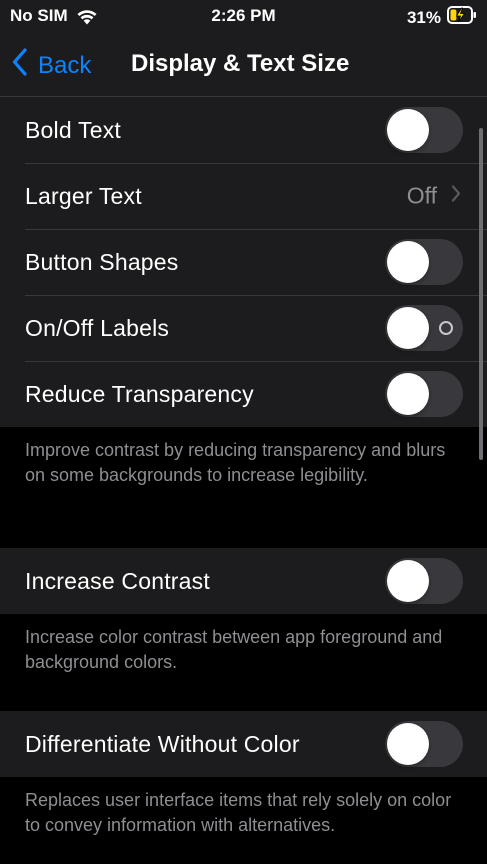 Image resolution: width=487 pixels, height=864 pixels. Describe the element at coordinates (421, 195) in the screenshot. I see `larger-text-value: Off` at that location.